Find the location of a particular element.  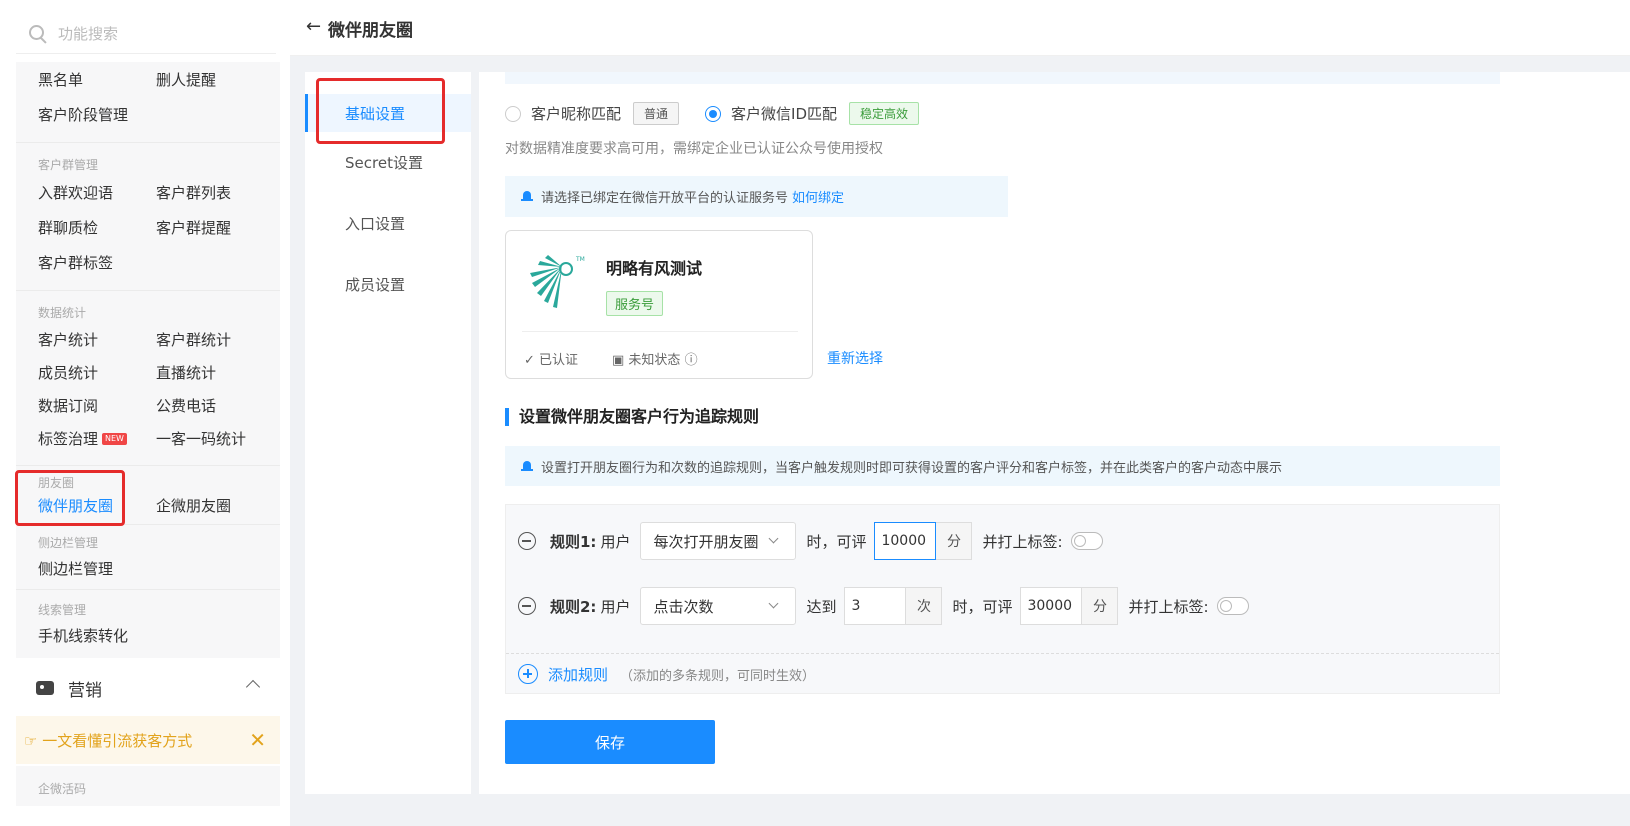

search-placeholder: 功能搜索 is located at coordinates (88, 34).